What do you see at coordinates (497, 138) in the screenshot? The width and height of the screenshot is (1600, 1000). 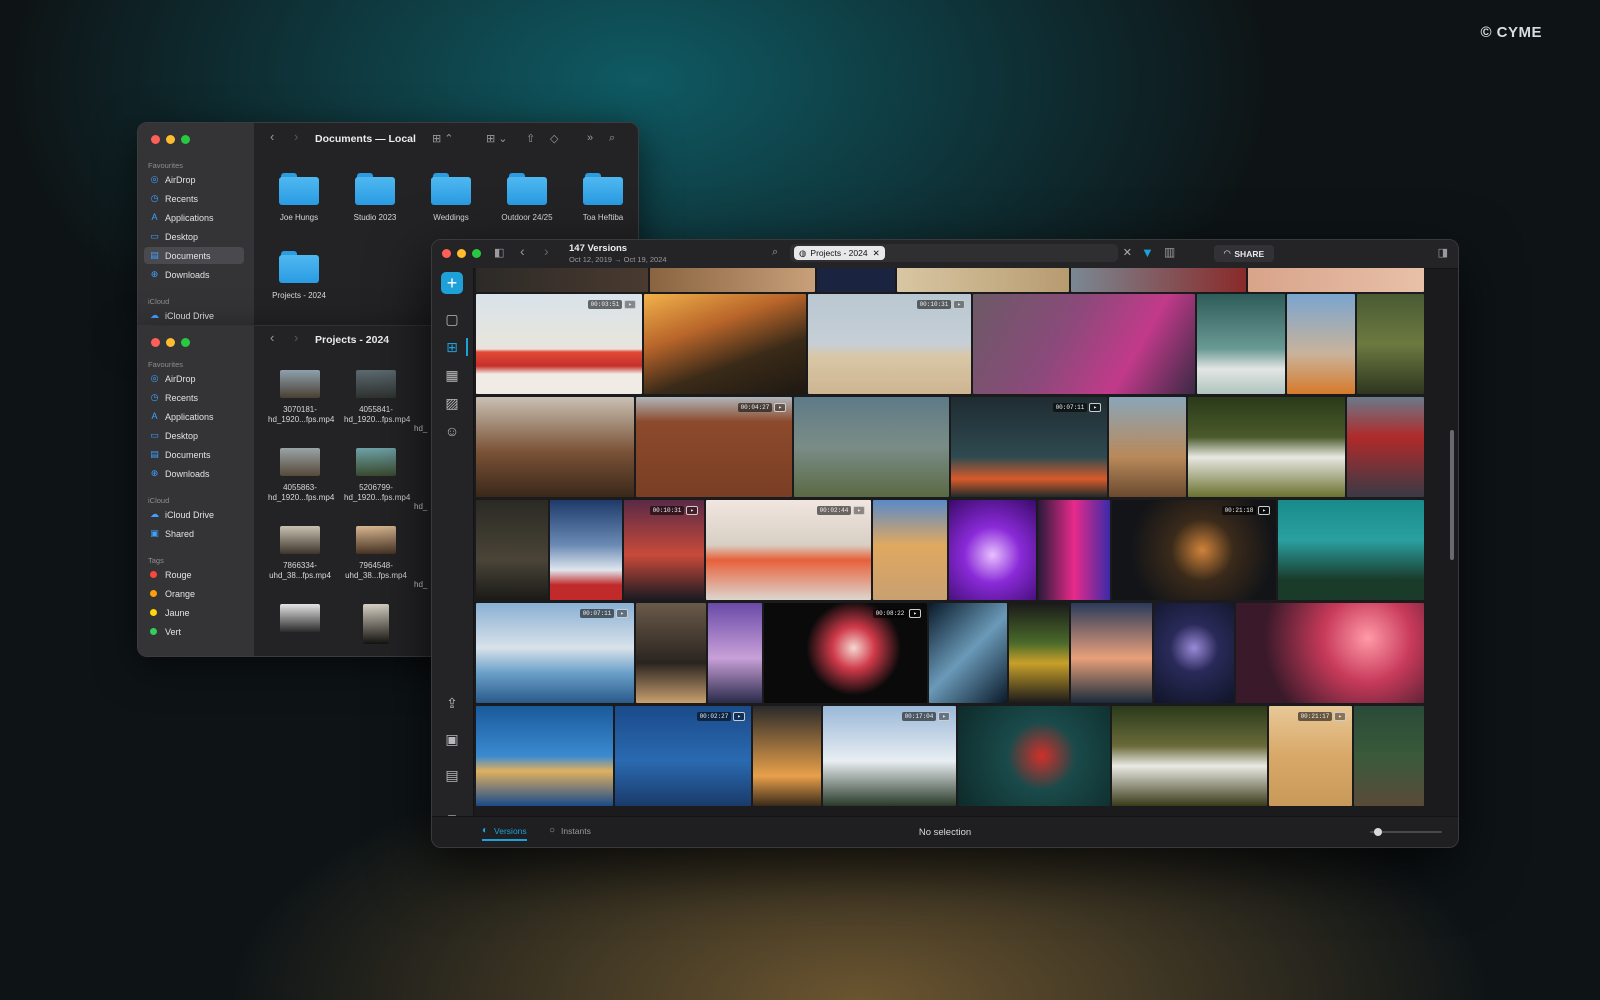 I see `group-icon: ⊞ ⌄` at bounding box center [497, 138].